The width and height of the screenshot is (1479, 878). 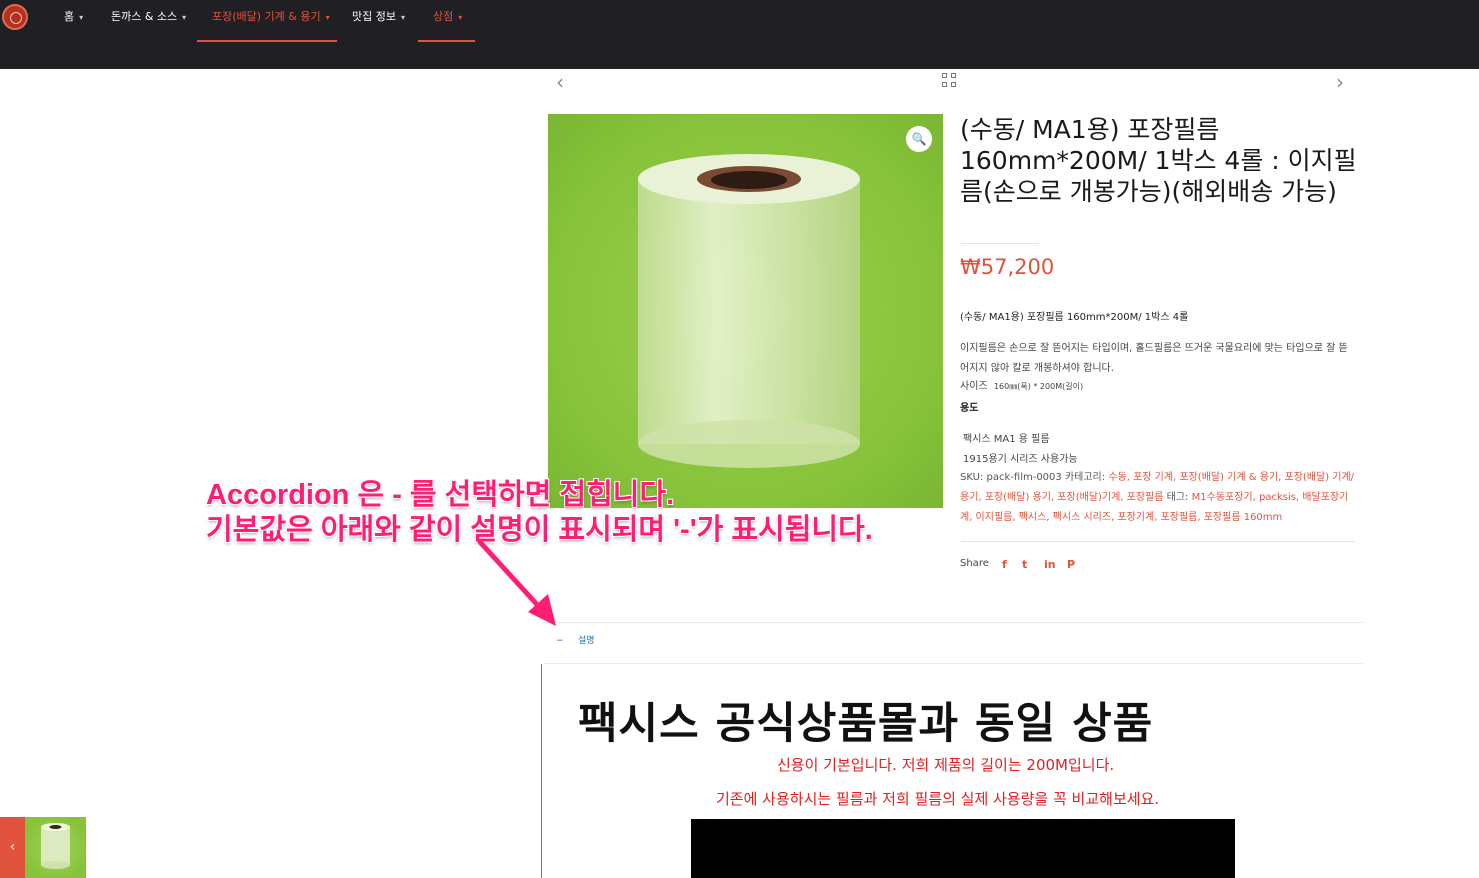 I want to click on description-image, so click(x=963, y=848).